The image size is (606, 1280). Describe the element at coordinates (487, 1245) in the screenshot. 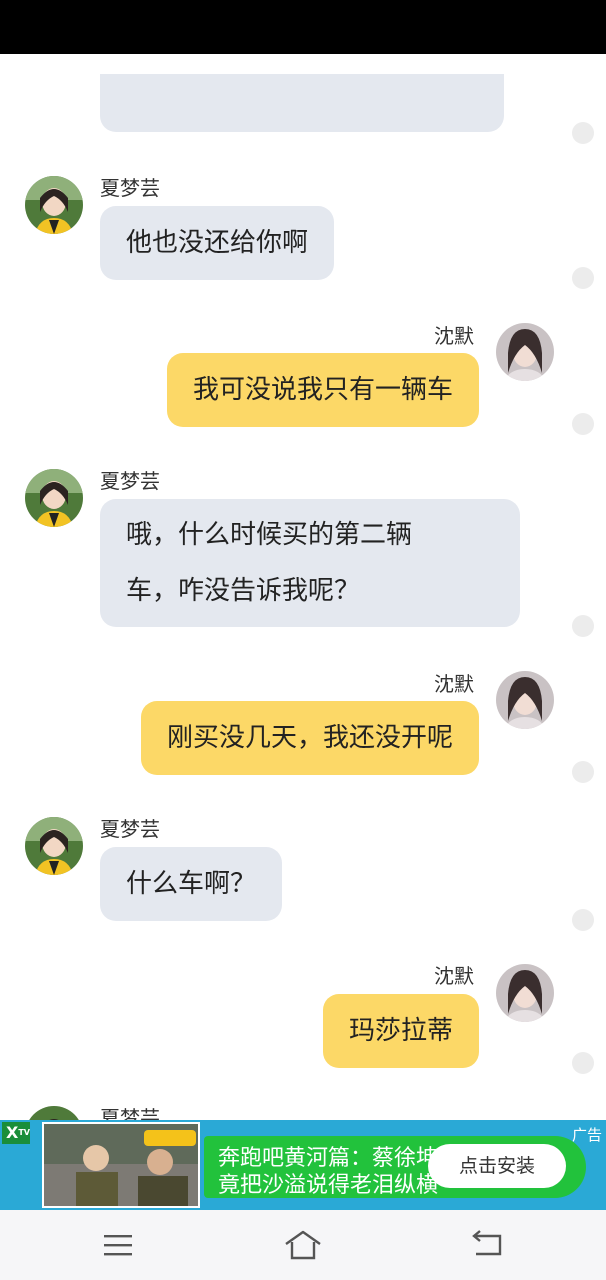

I see `back-icon` at that location.